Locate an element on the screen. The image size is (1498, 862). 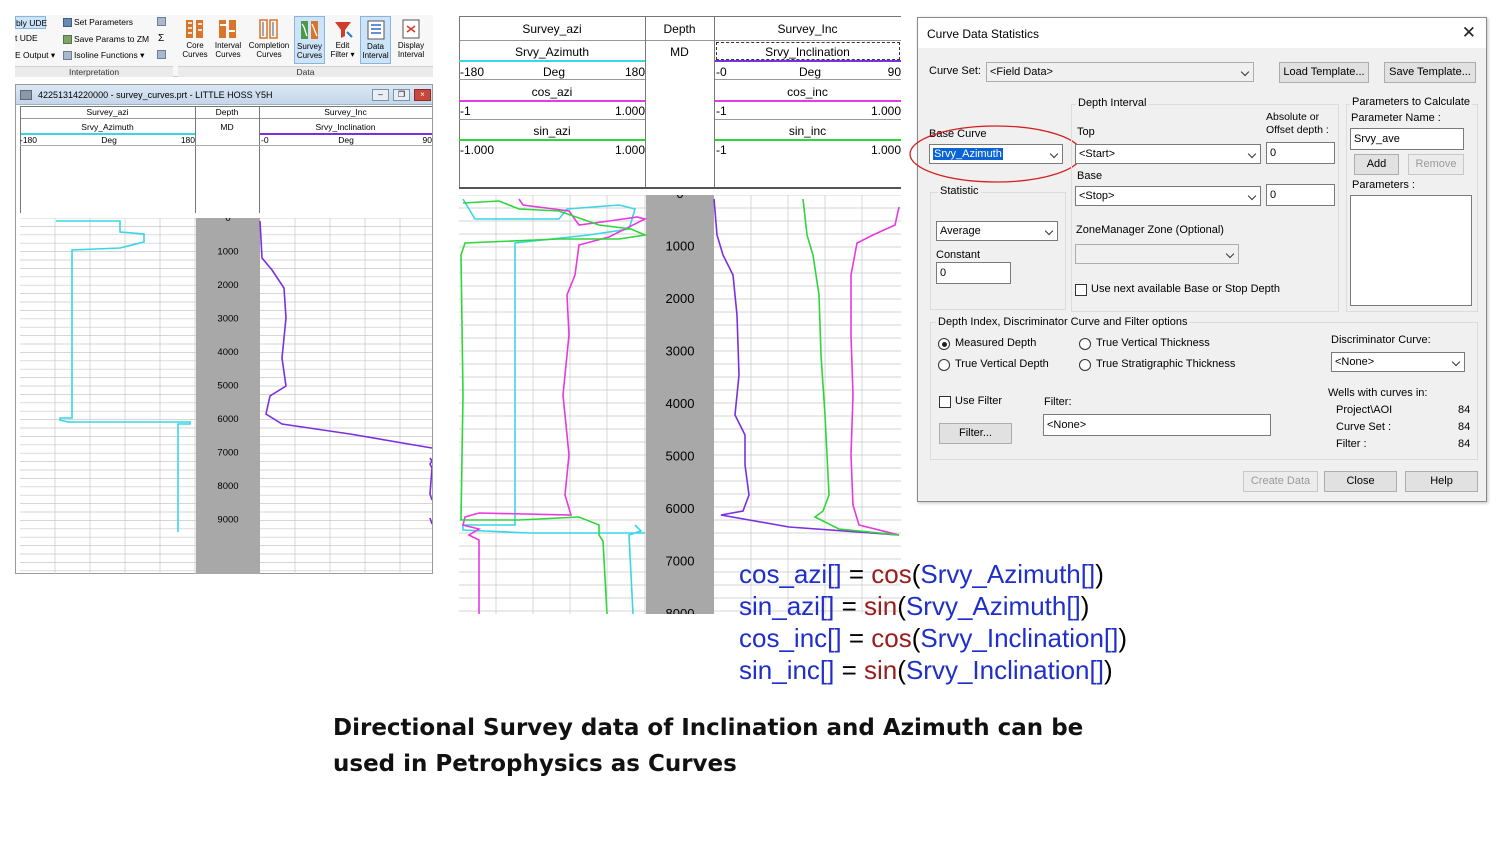
top-select: <Start> is located at coordinates (1168, 154).